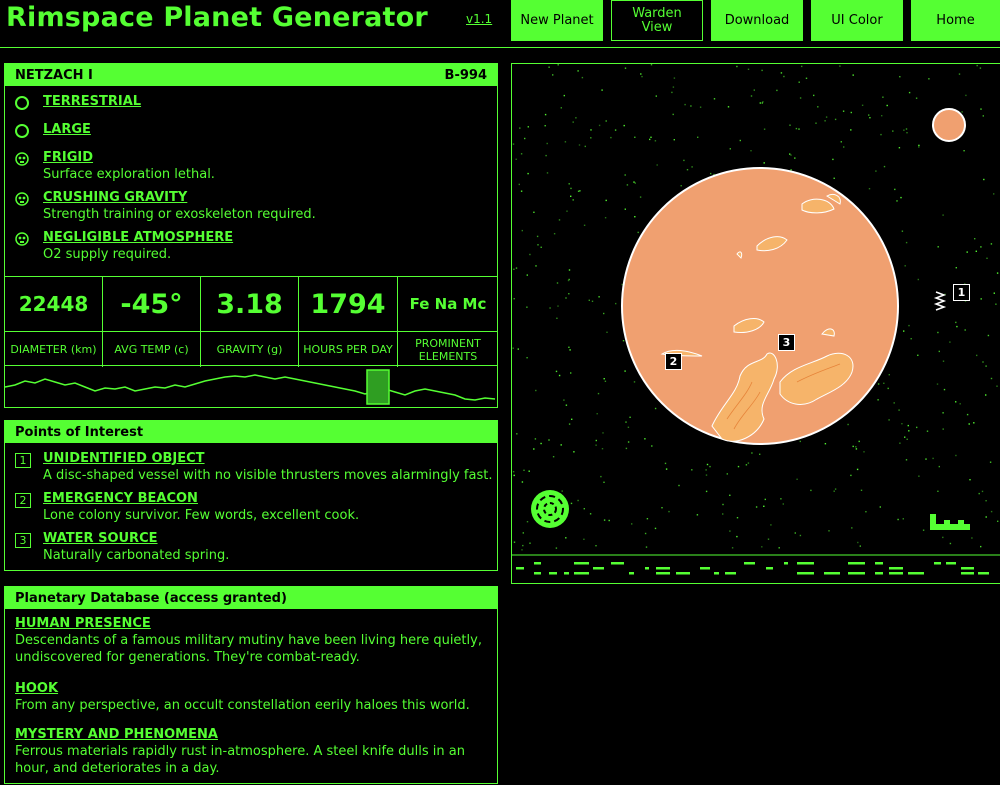 This screenshot has width=1000, height=785. I want to click on ui-color-button: UI Color, so click(857, 20).